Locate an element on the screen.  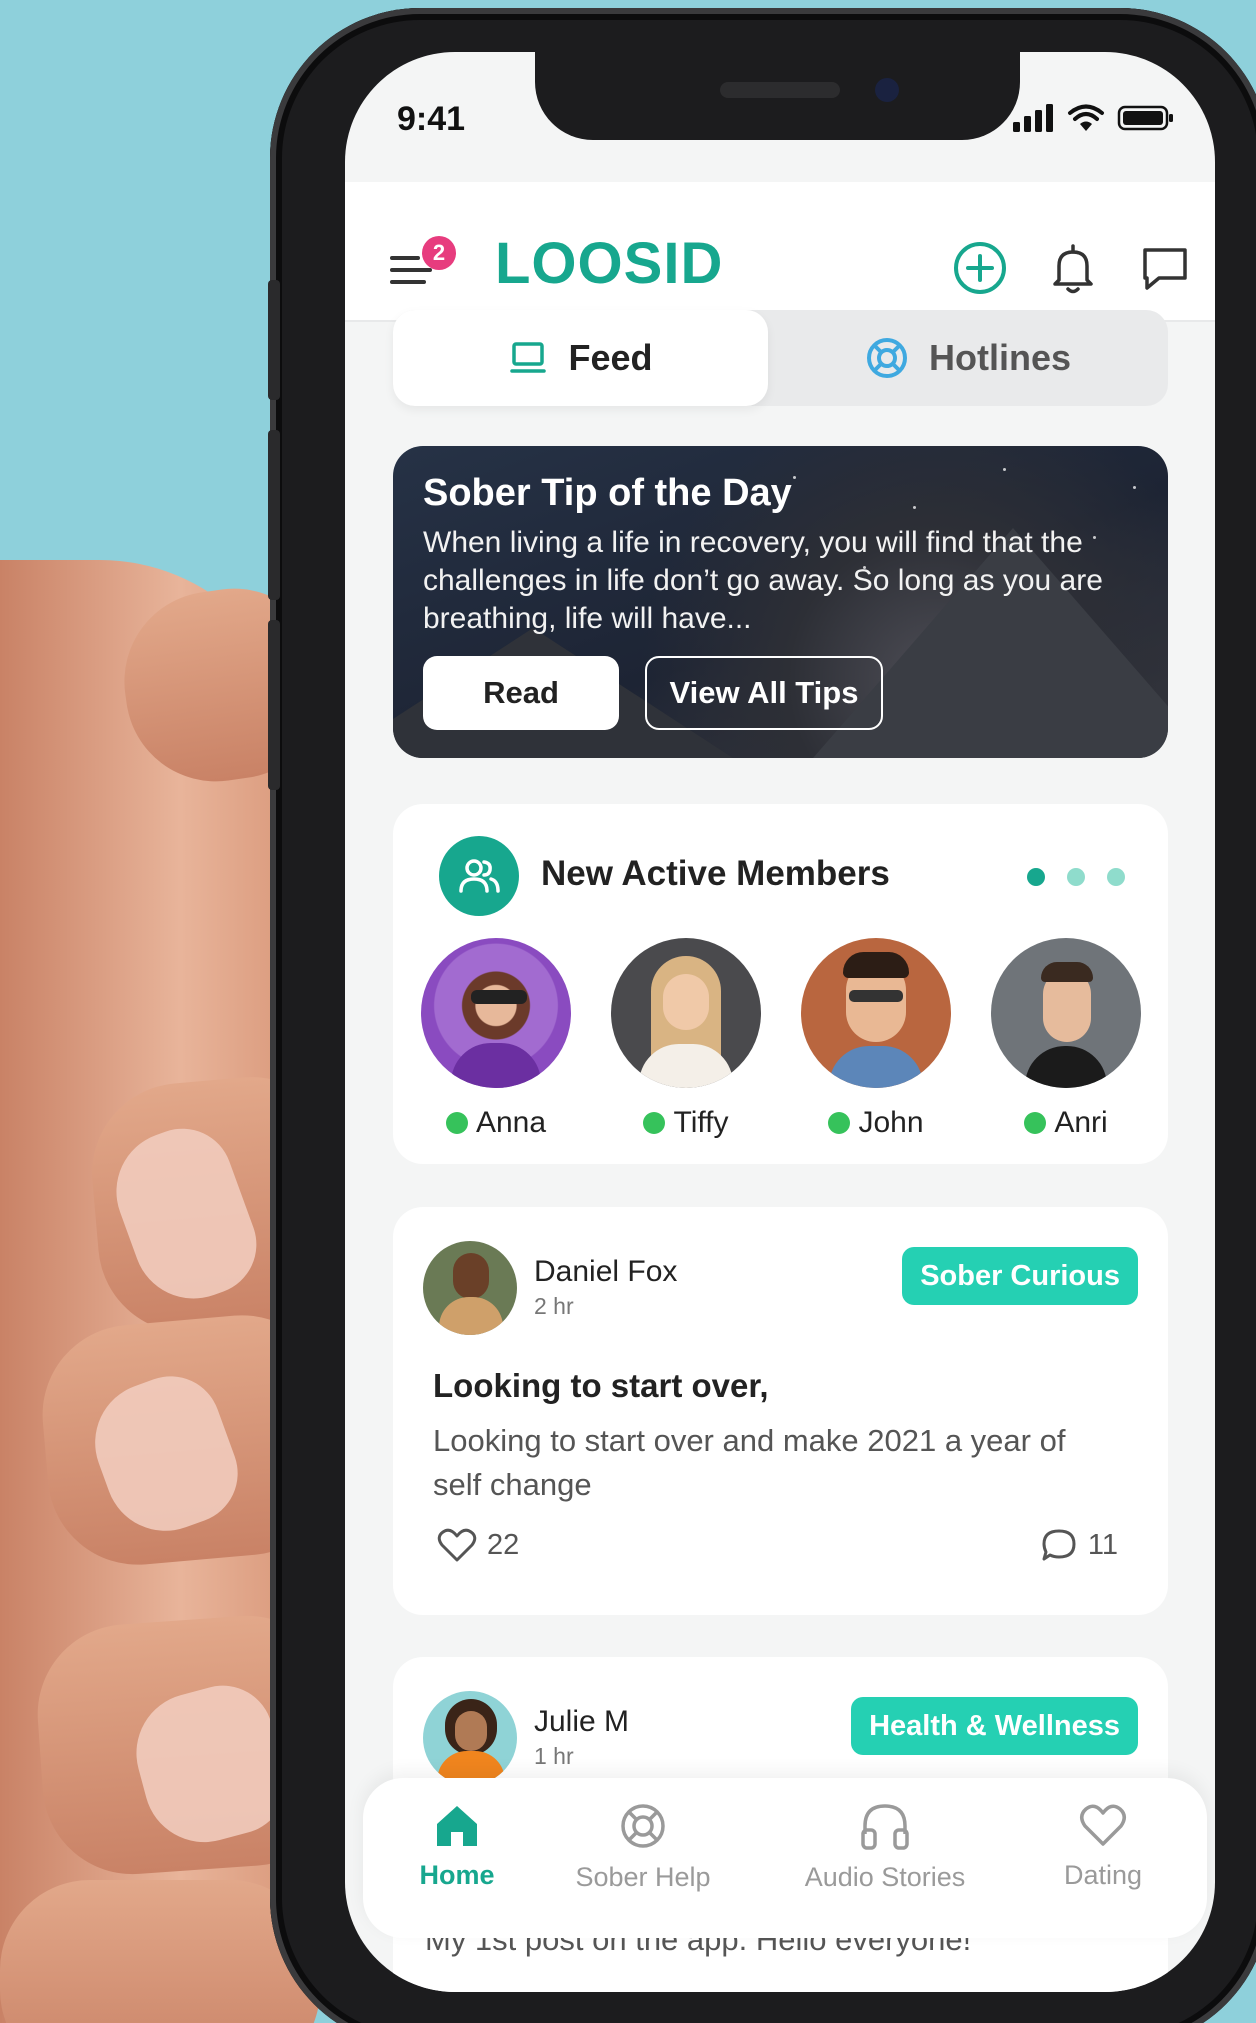
nav-dating: Dating is located at coordinates (1103, 1846).